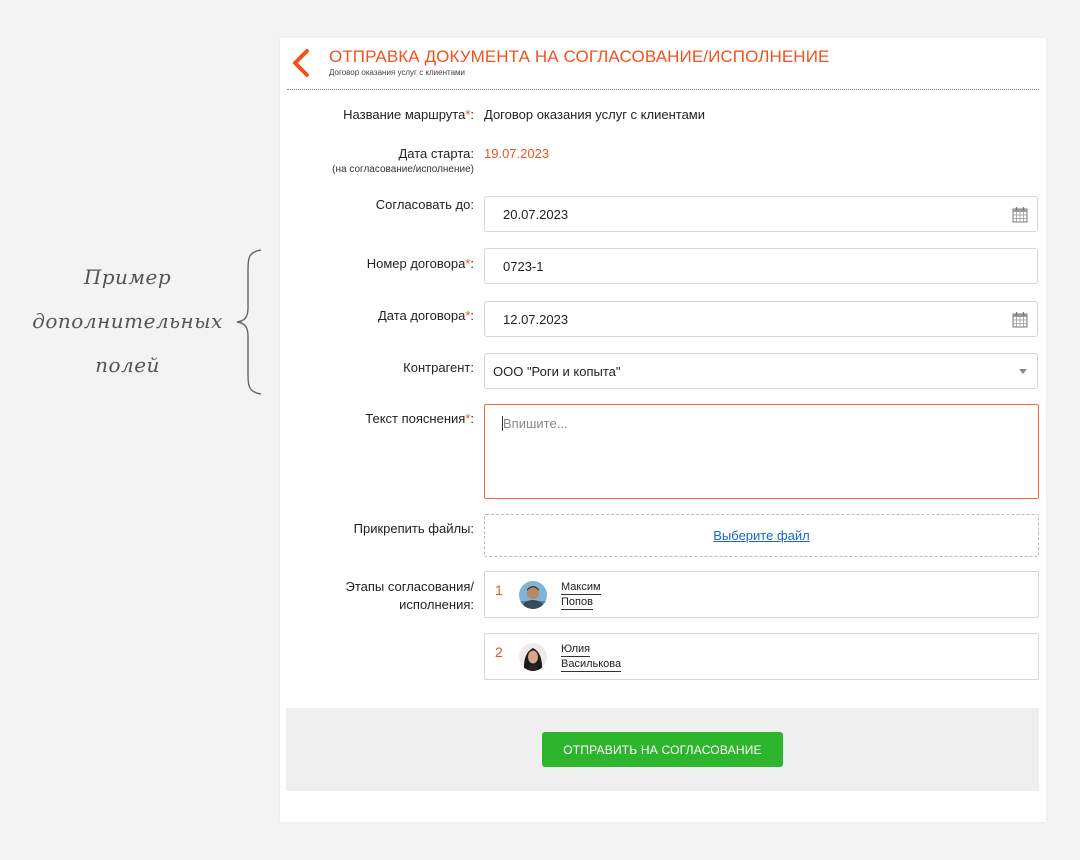 Image resolution: width=1080 pixels, height=860 pixels. What do you see at coordinates (499, 652) in the screenshot?
I see `stage-number: 2` at bounding box center [499, 652].